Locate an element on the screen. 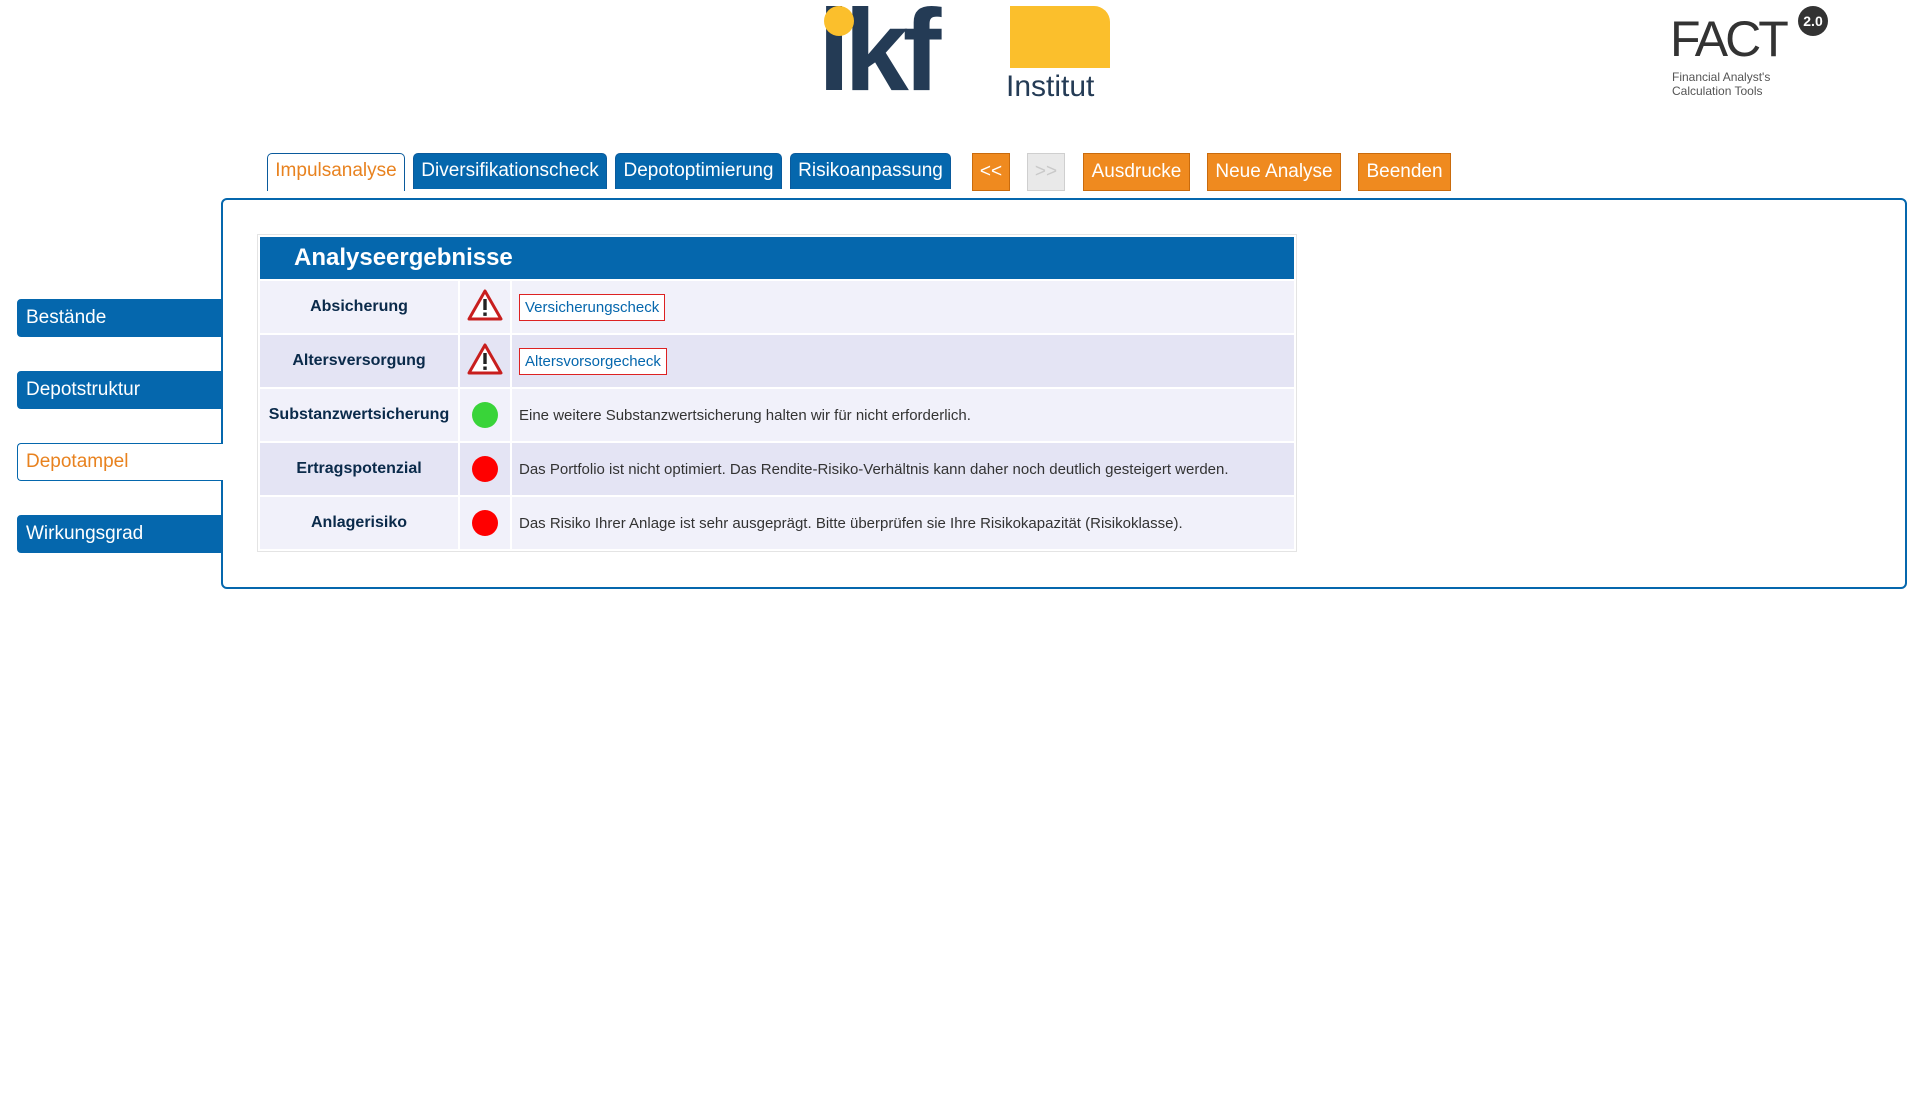 The height and width of the screenshot is (1100, 1920). sidebar-item-wirkungsgrad: Wirkungsgrad is located at coordinates (120, 534).